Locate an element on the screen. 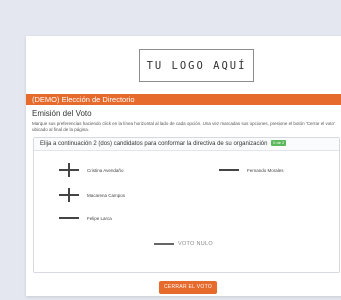 The width and height of the screenshot is (341, 300). option-label: Fernando Morales is located at coordinates (265, 170).